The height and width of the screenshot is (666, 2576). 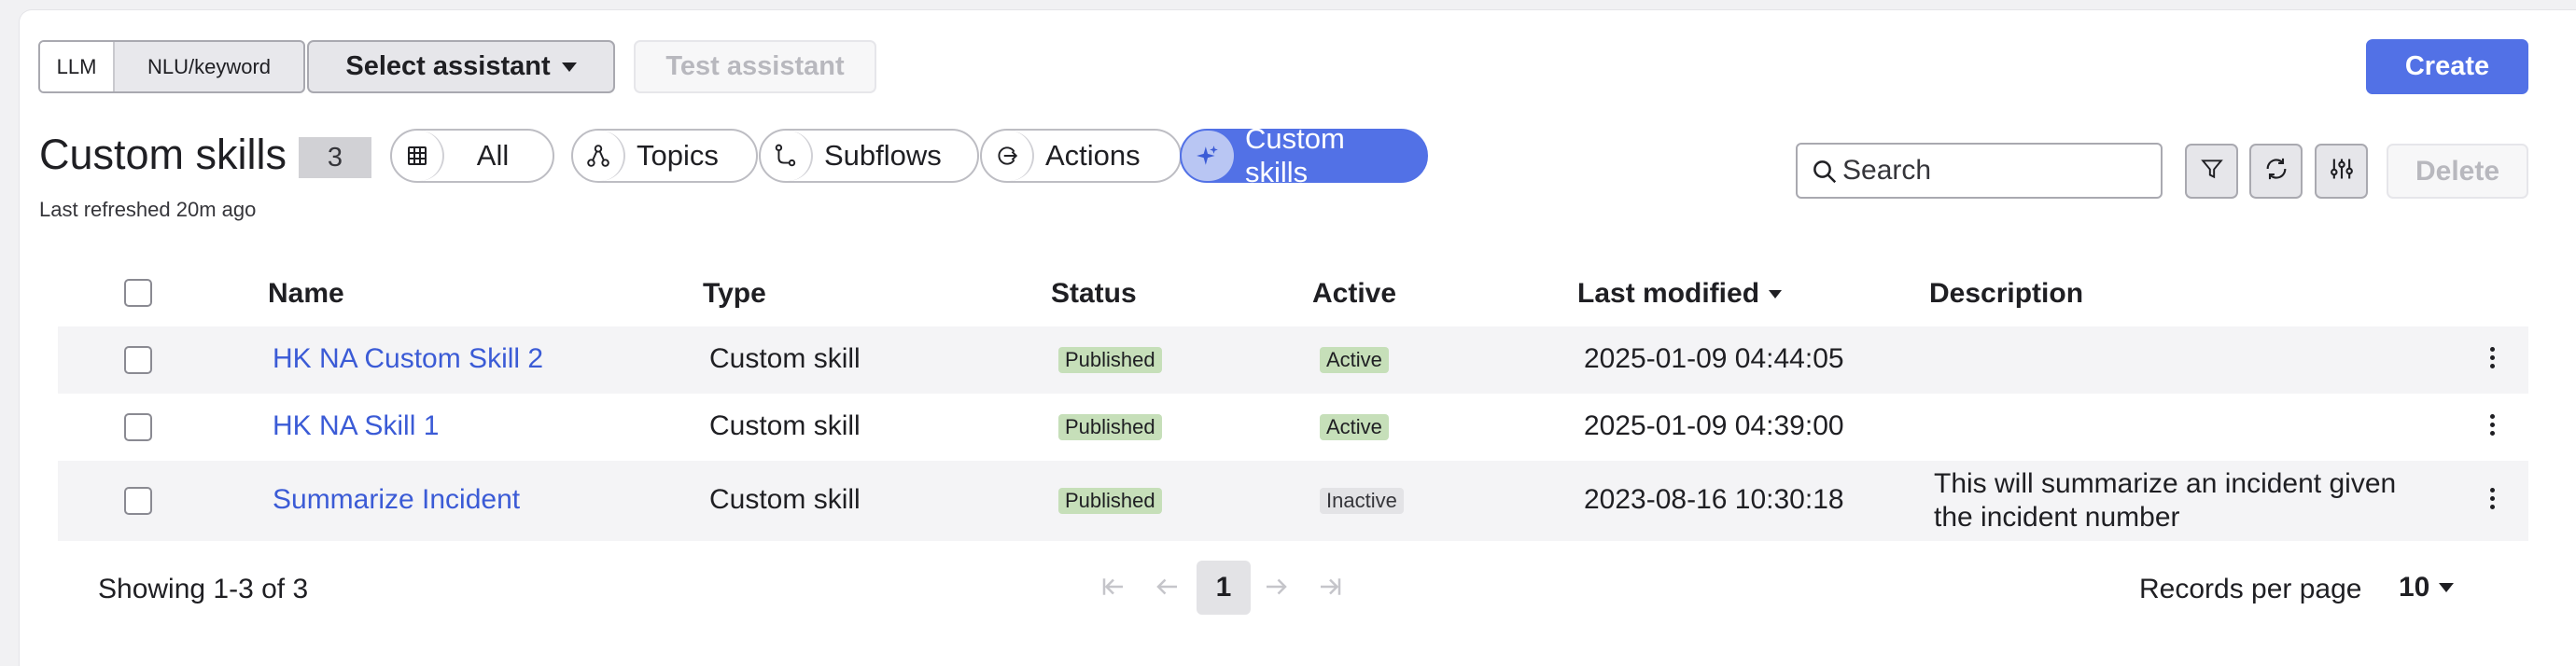 What do you see at coordinates (1093, 155) in the screenshot?
I see `filter-chip-label: Actions` at bounding box center [1093, 155].